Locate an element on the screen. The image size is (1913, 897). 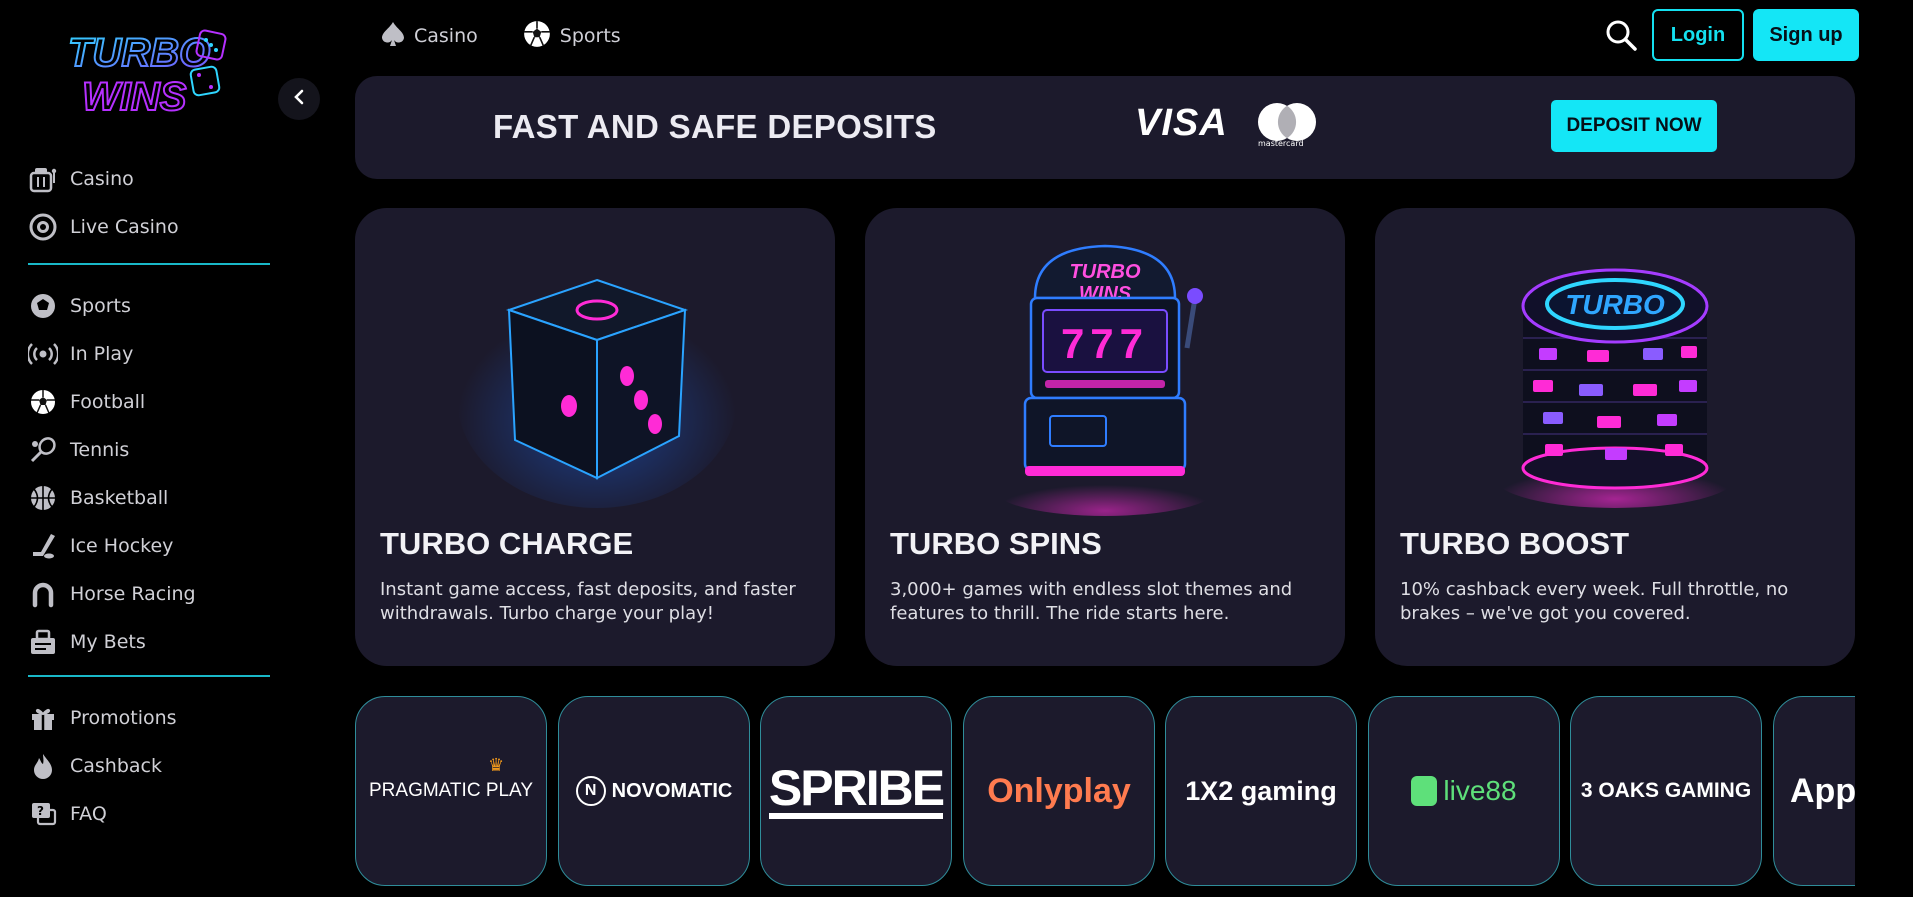
provider-tile-1x2-gaming: 1X2 gaming is located at coordinates (1261, 791).